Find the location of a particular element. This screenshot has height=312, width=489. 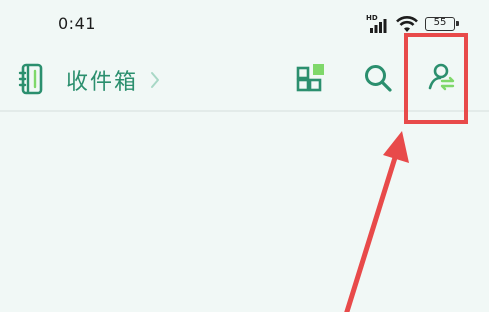

search-icon is located at coordinates (378, 78).